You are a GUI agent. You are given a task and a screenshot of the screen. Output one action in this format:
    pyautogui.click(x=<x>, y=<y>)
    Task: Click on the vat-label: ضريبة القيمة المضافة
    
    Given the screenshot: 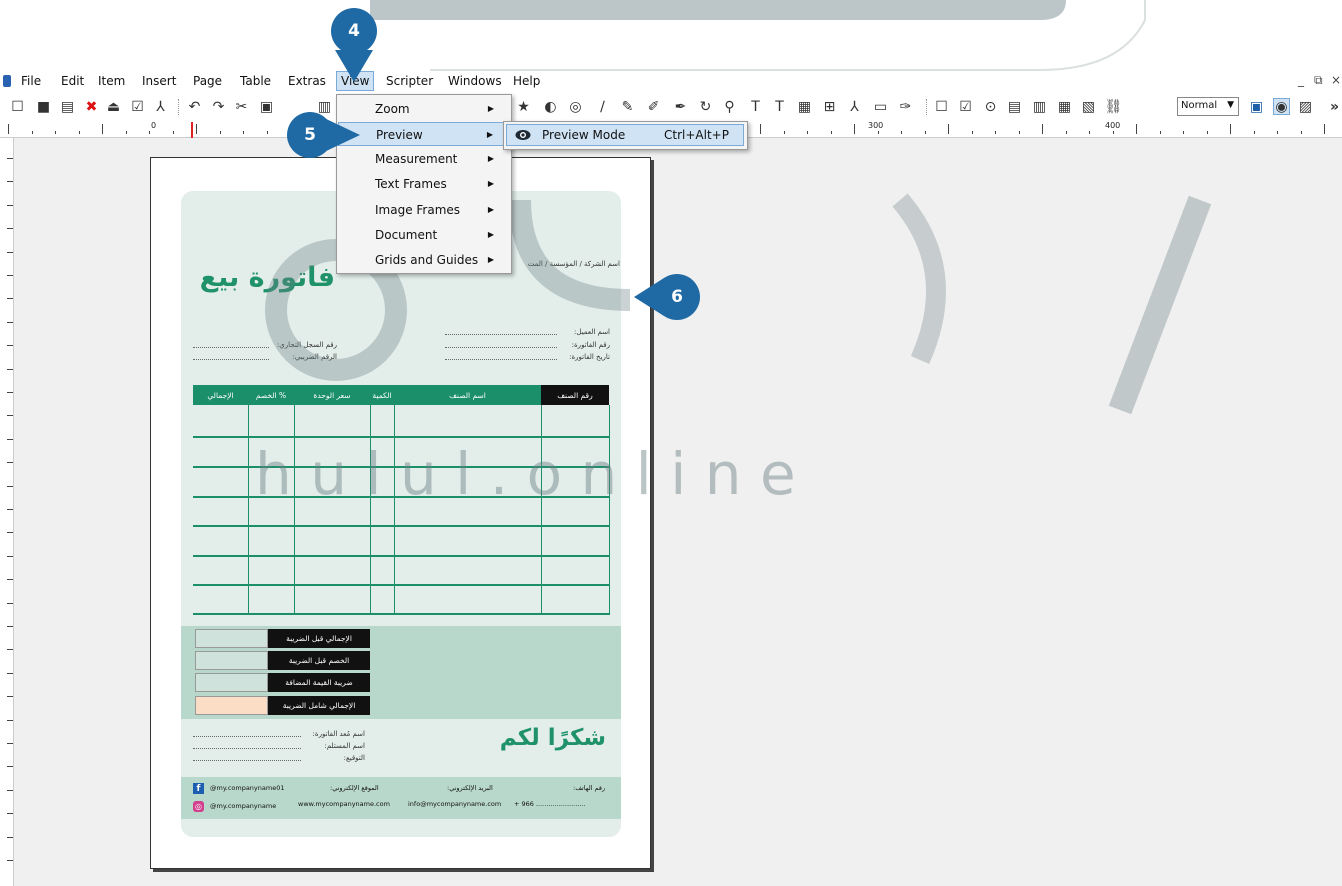 What is the action you would take?
    pyautogui.click(x=319, y=682)
    